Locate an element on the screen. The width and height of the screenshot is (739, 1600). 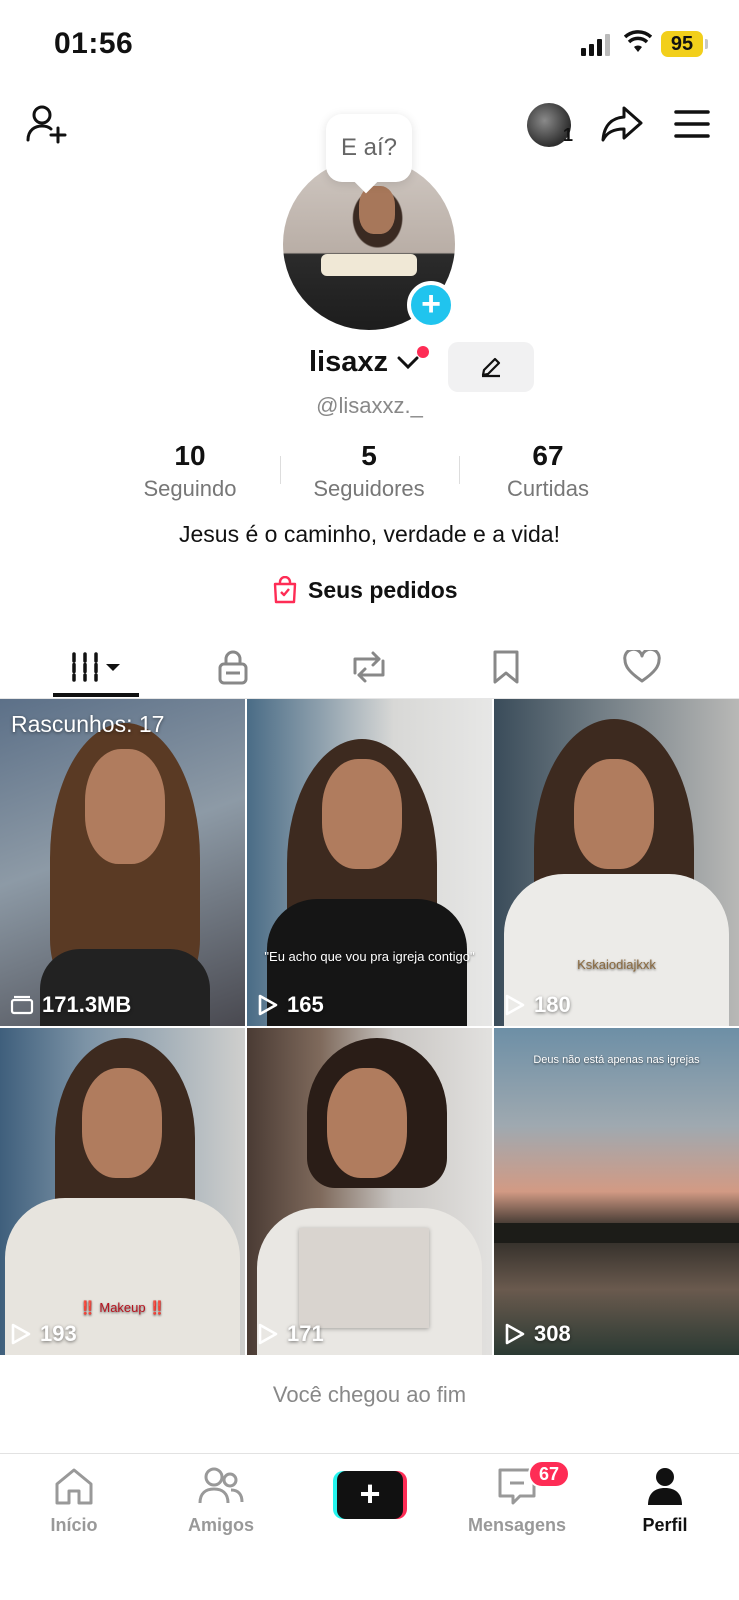
nav-label: Mensagens is located at coordinates (517, 1525).